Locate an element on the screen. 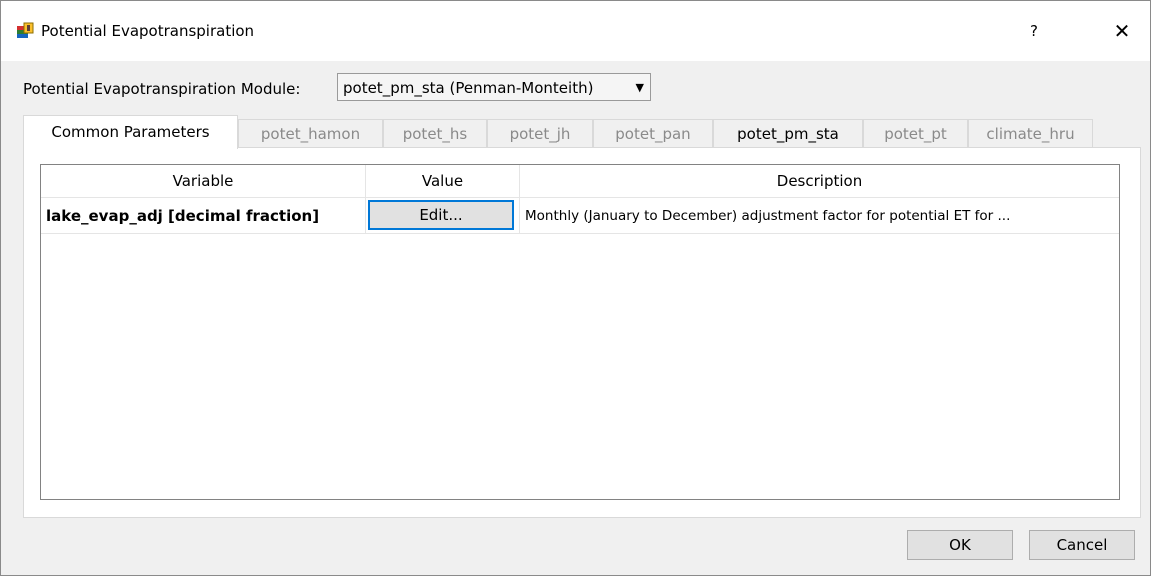 The width and height of the screenshot is (1151, 576). title-bar: Potential Evapotranspiration ? ✕ is located at coordinates (575, 31).